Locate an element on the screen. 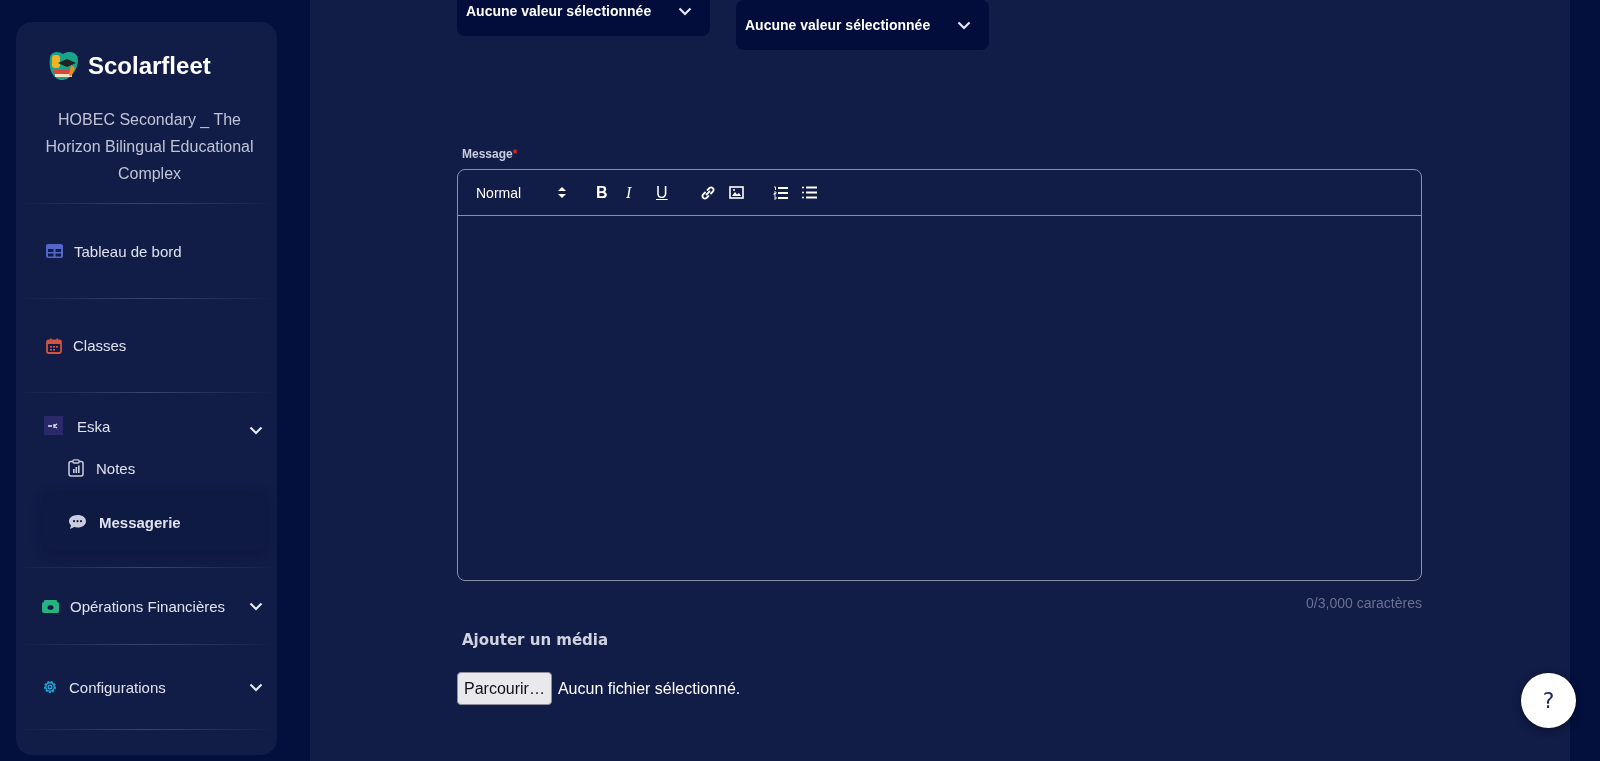  format-select: Normal is located at coordinates (521, 192).